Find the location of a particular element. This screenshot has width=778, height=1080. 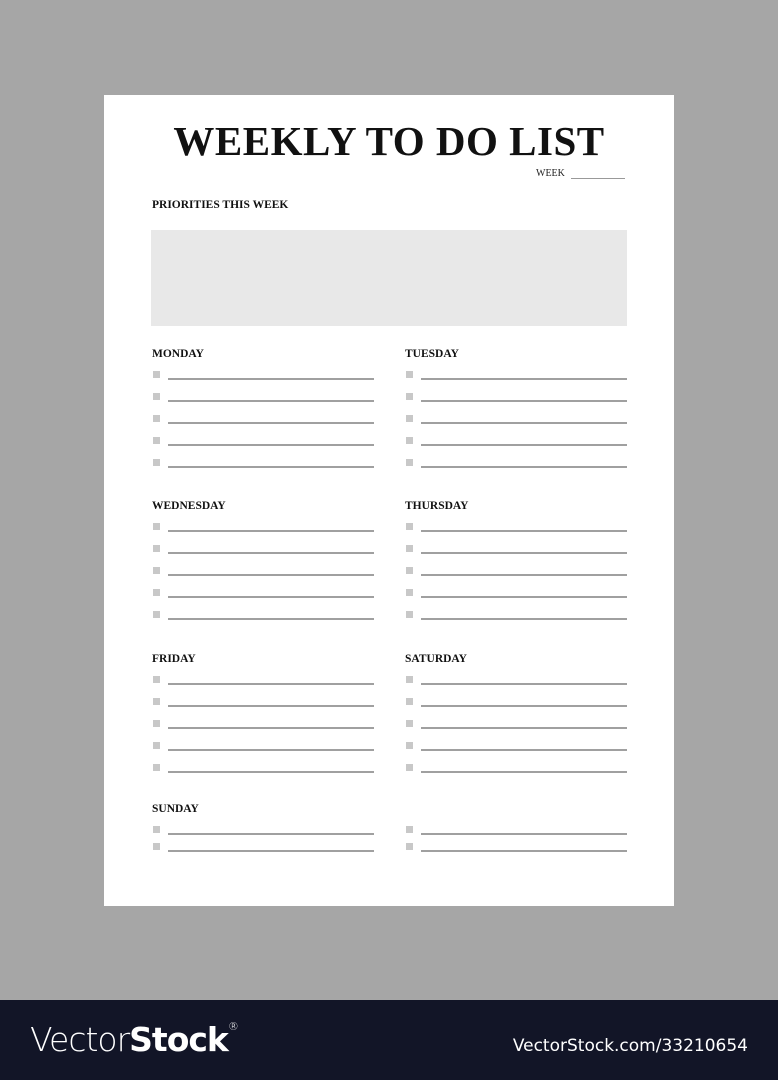

day-block-friday: FRIDAY is located at coordinates (263, 718).